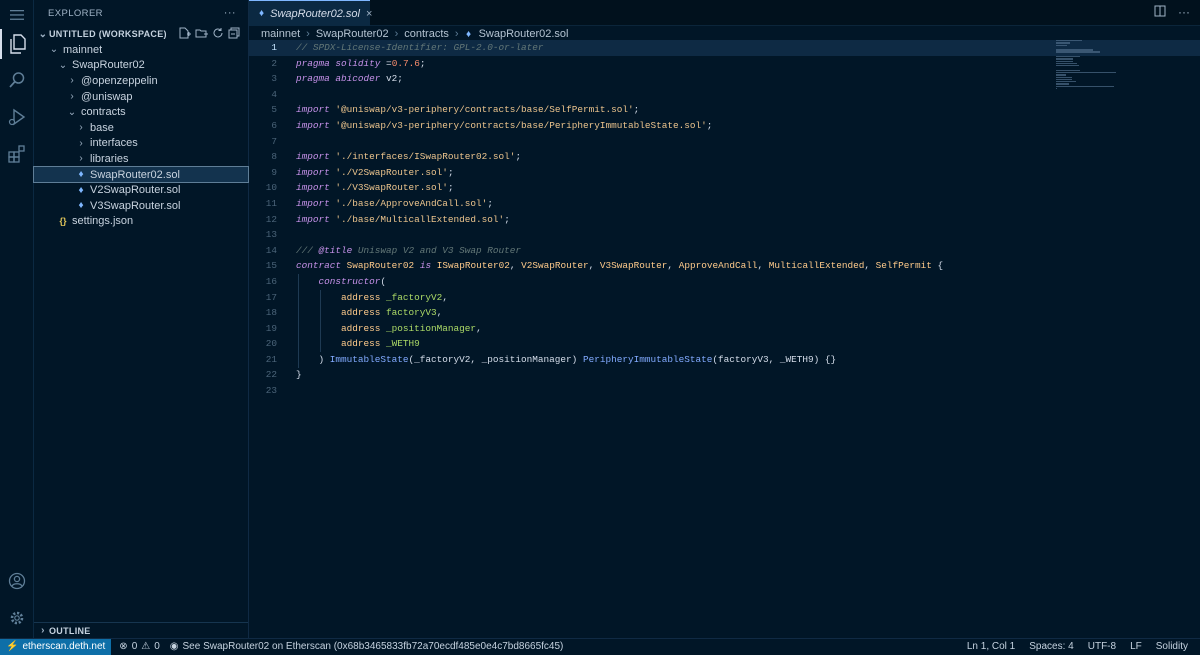 The width and height of the screenshot is (1200, 655). Describe the element at coordinates (234, 33) in the screenshot. I see `collapse-all-icon` at that location.